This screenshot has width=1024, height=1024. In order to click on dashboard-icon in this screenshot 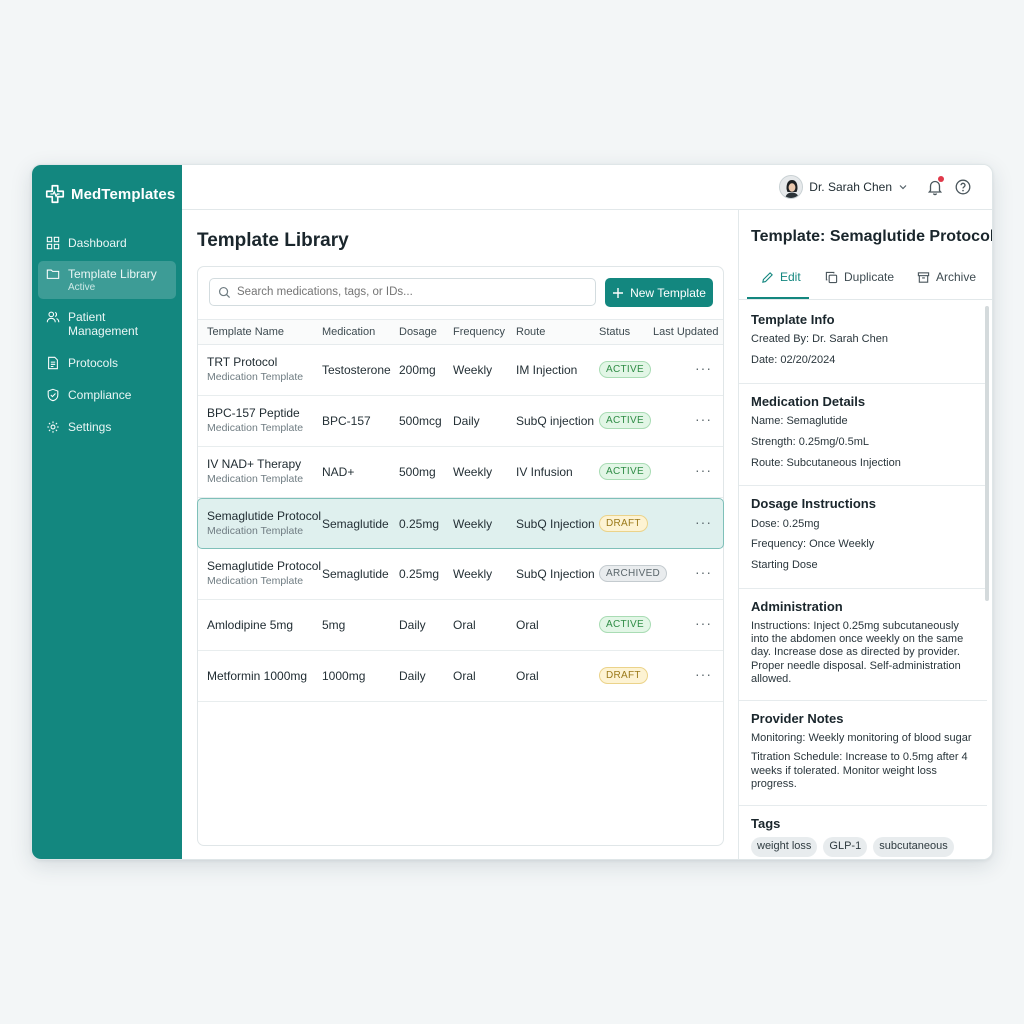, I will do `click(53, 243)`.